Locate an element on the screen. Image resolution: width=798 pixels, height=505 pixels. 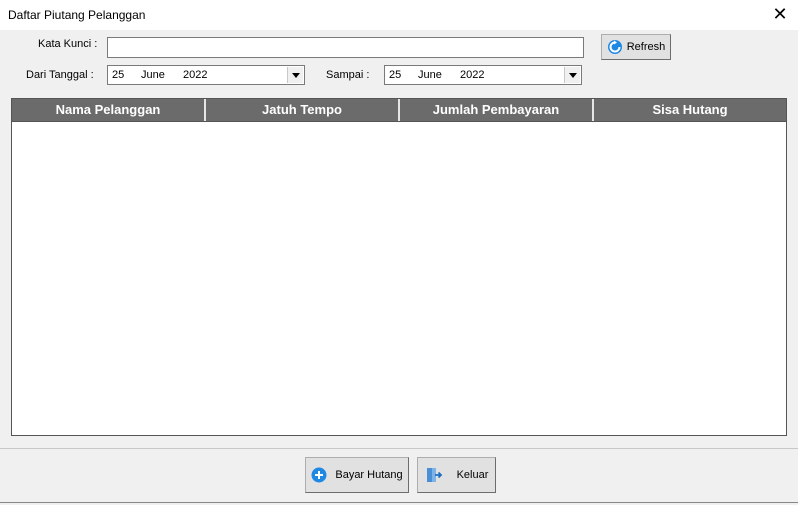
from-month: June is located at coordinates (153, 75).